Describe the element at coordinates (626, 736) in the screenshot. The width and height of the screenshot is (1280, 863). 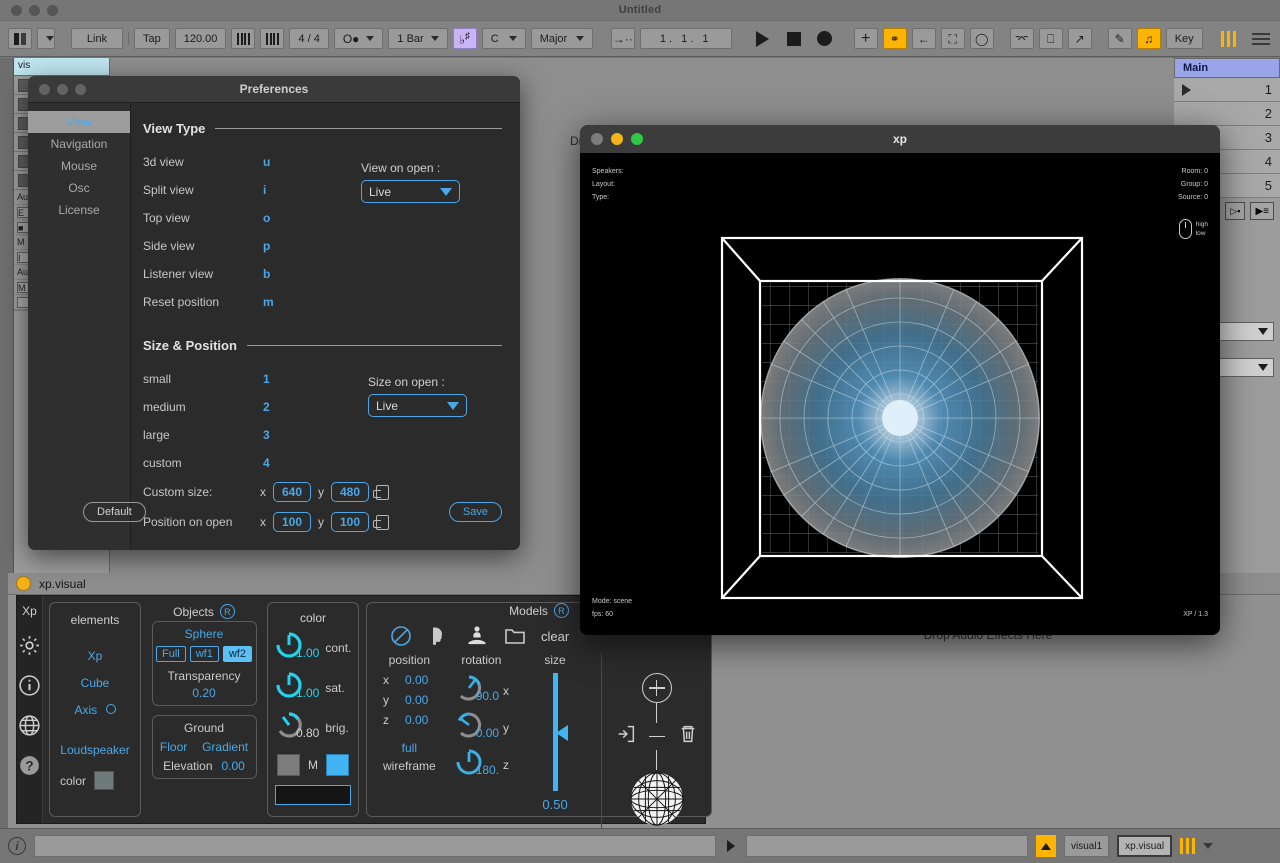
I see `import-model-icon` at that location.